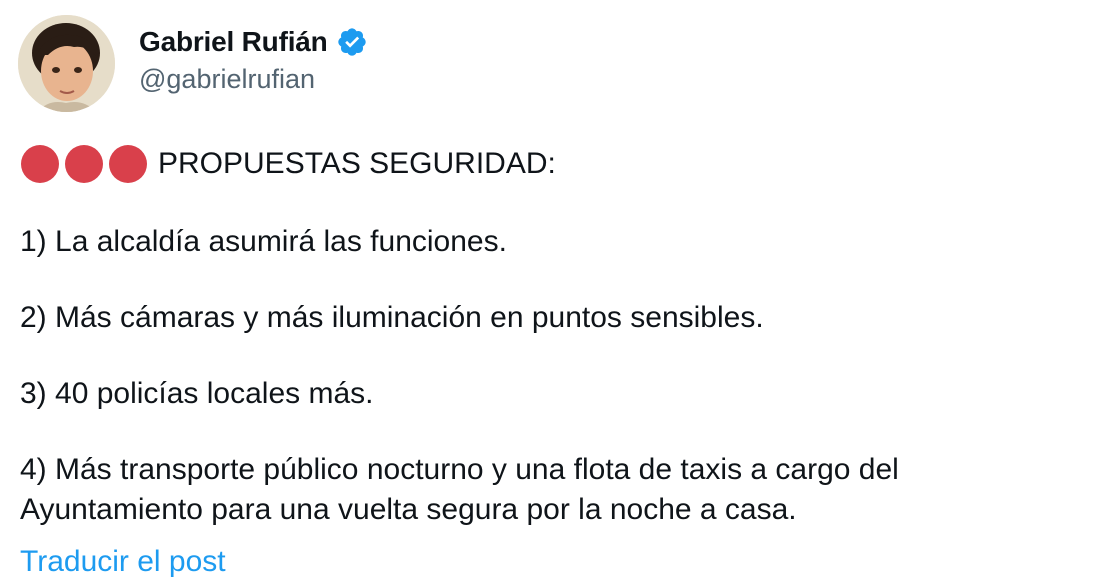 The image size is (1101, 579). I want to click on author-display-name: Gabriel Rufián, so click(233, 42).